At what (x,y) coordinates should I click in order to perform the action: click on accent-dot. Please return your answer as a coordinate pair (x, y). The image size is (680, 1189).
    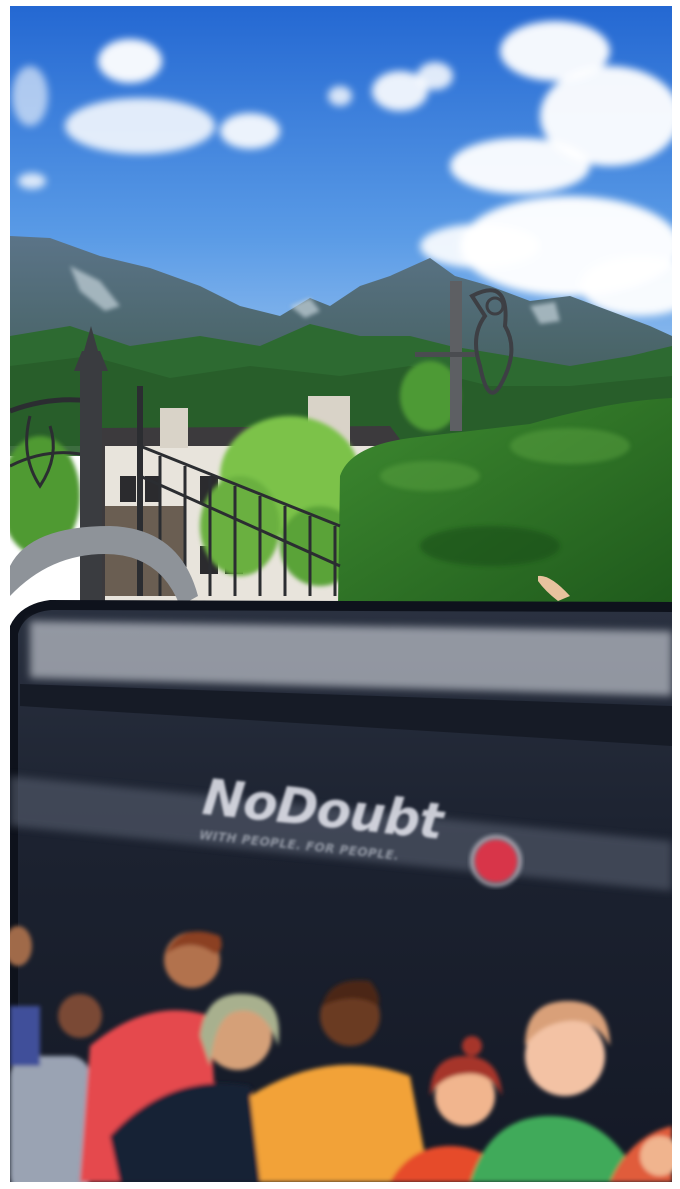
    Looking at the image, I should click on (496, 861).